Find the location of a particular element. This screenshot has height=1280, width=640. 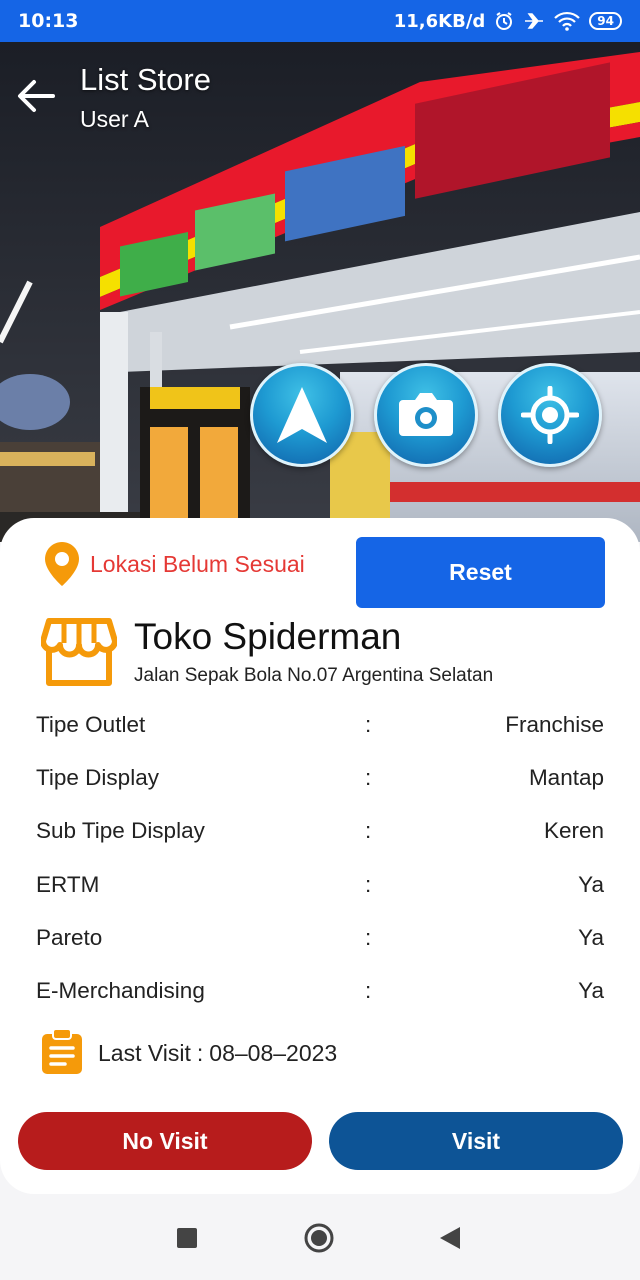

battery-indicator: 94 is located at coordinates (605, 21).